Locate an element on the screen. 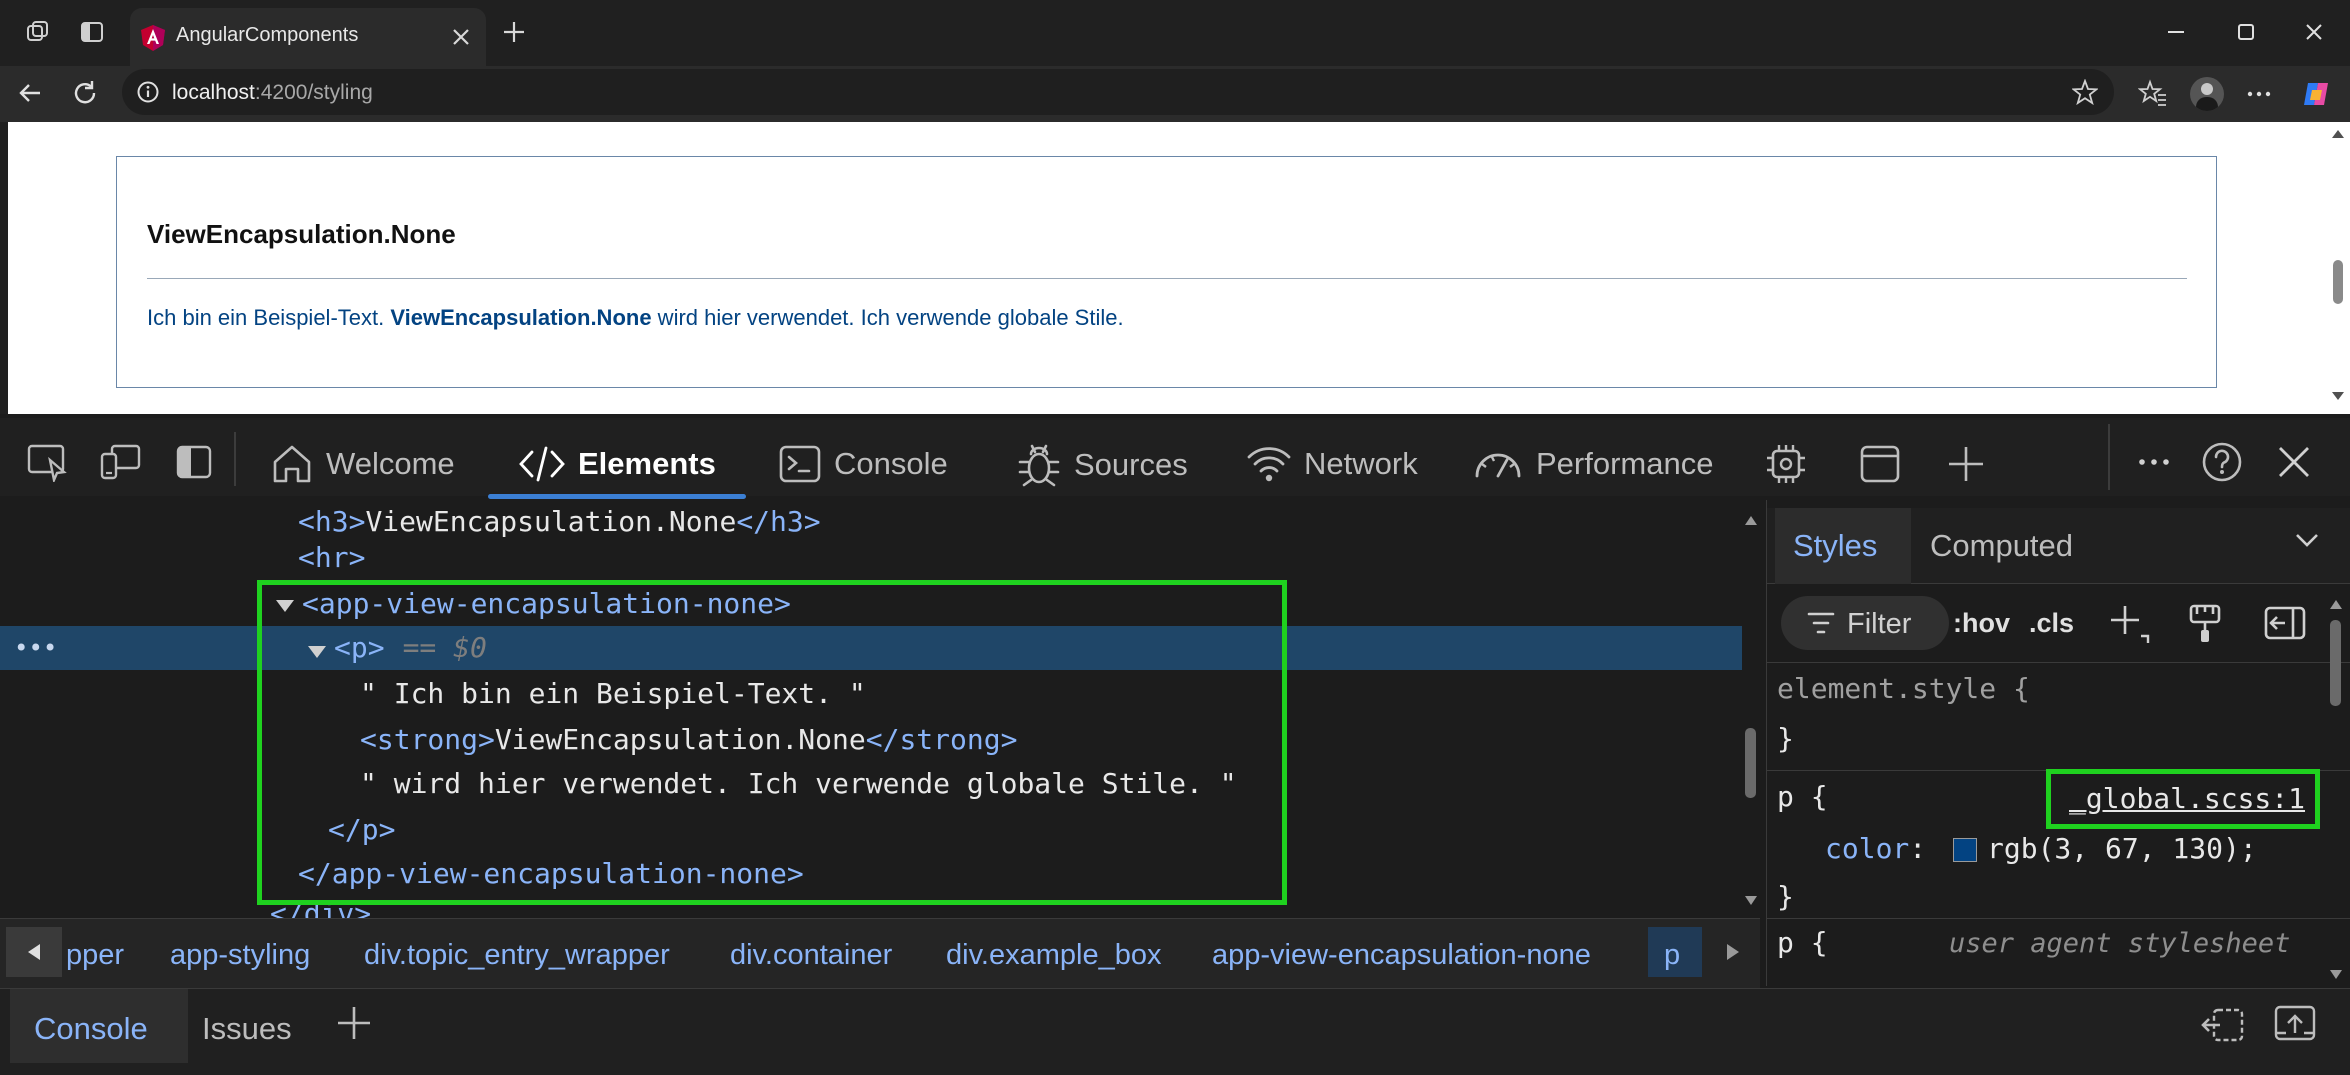 The image size is (2350, 1075). paint-brush-icon is located at coordinates (2205, 624).